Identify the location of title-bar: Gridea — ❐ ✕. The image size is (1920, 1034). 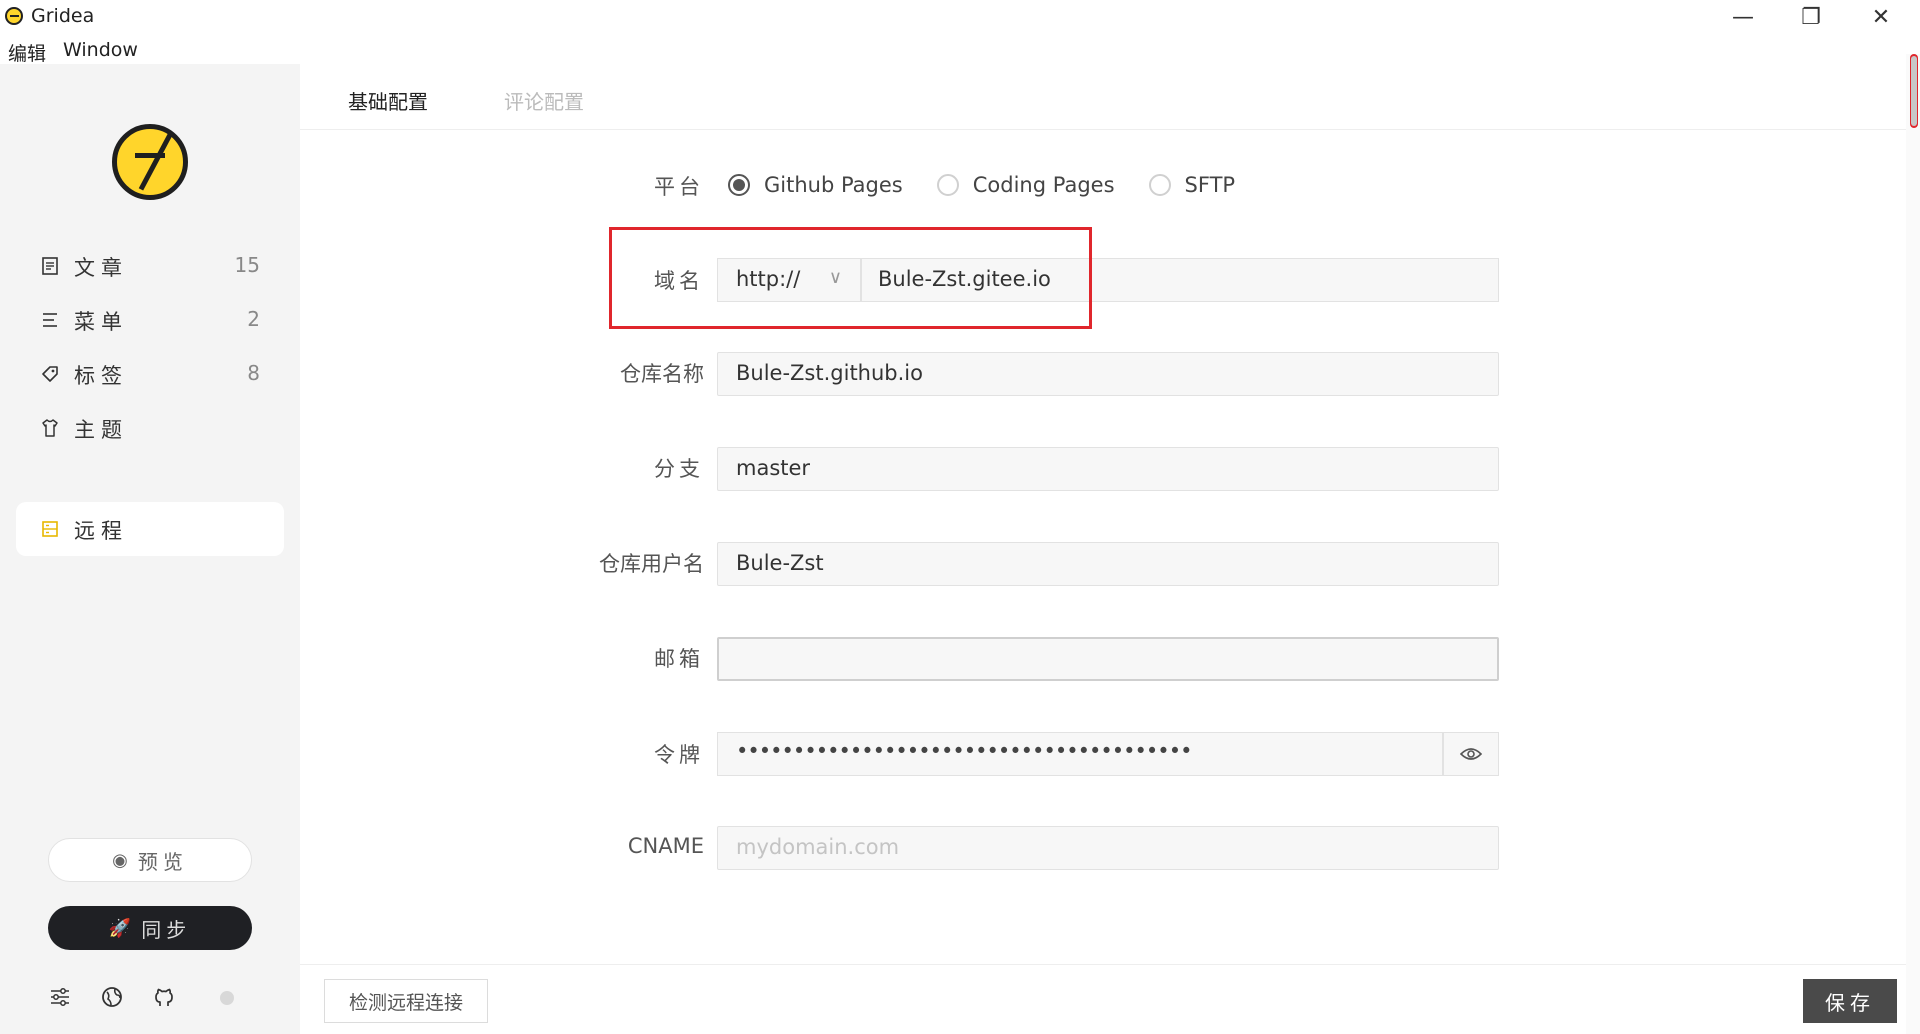
(960, 17).